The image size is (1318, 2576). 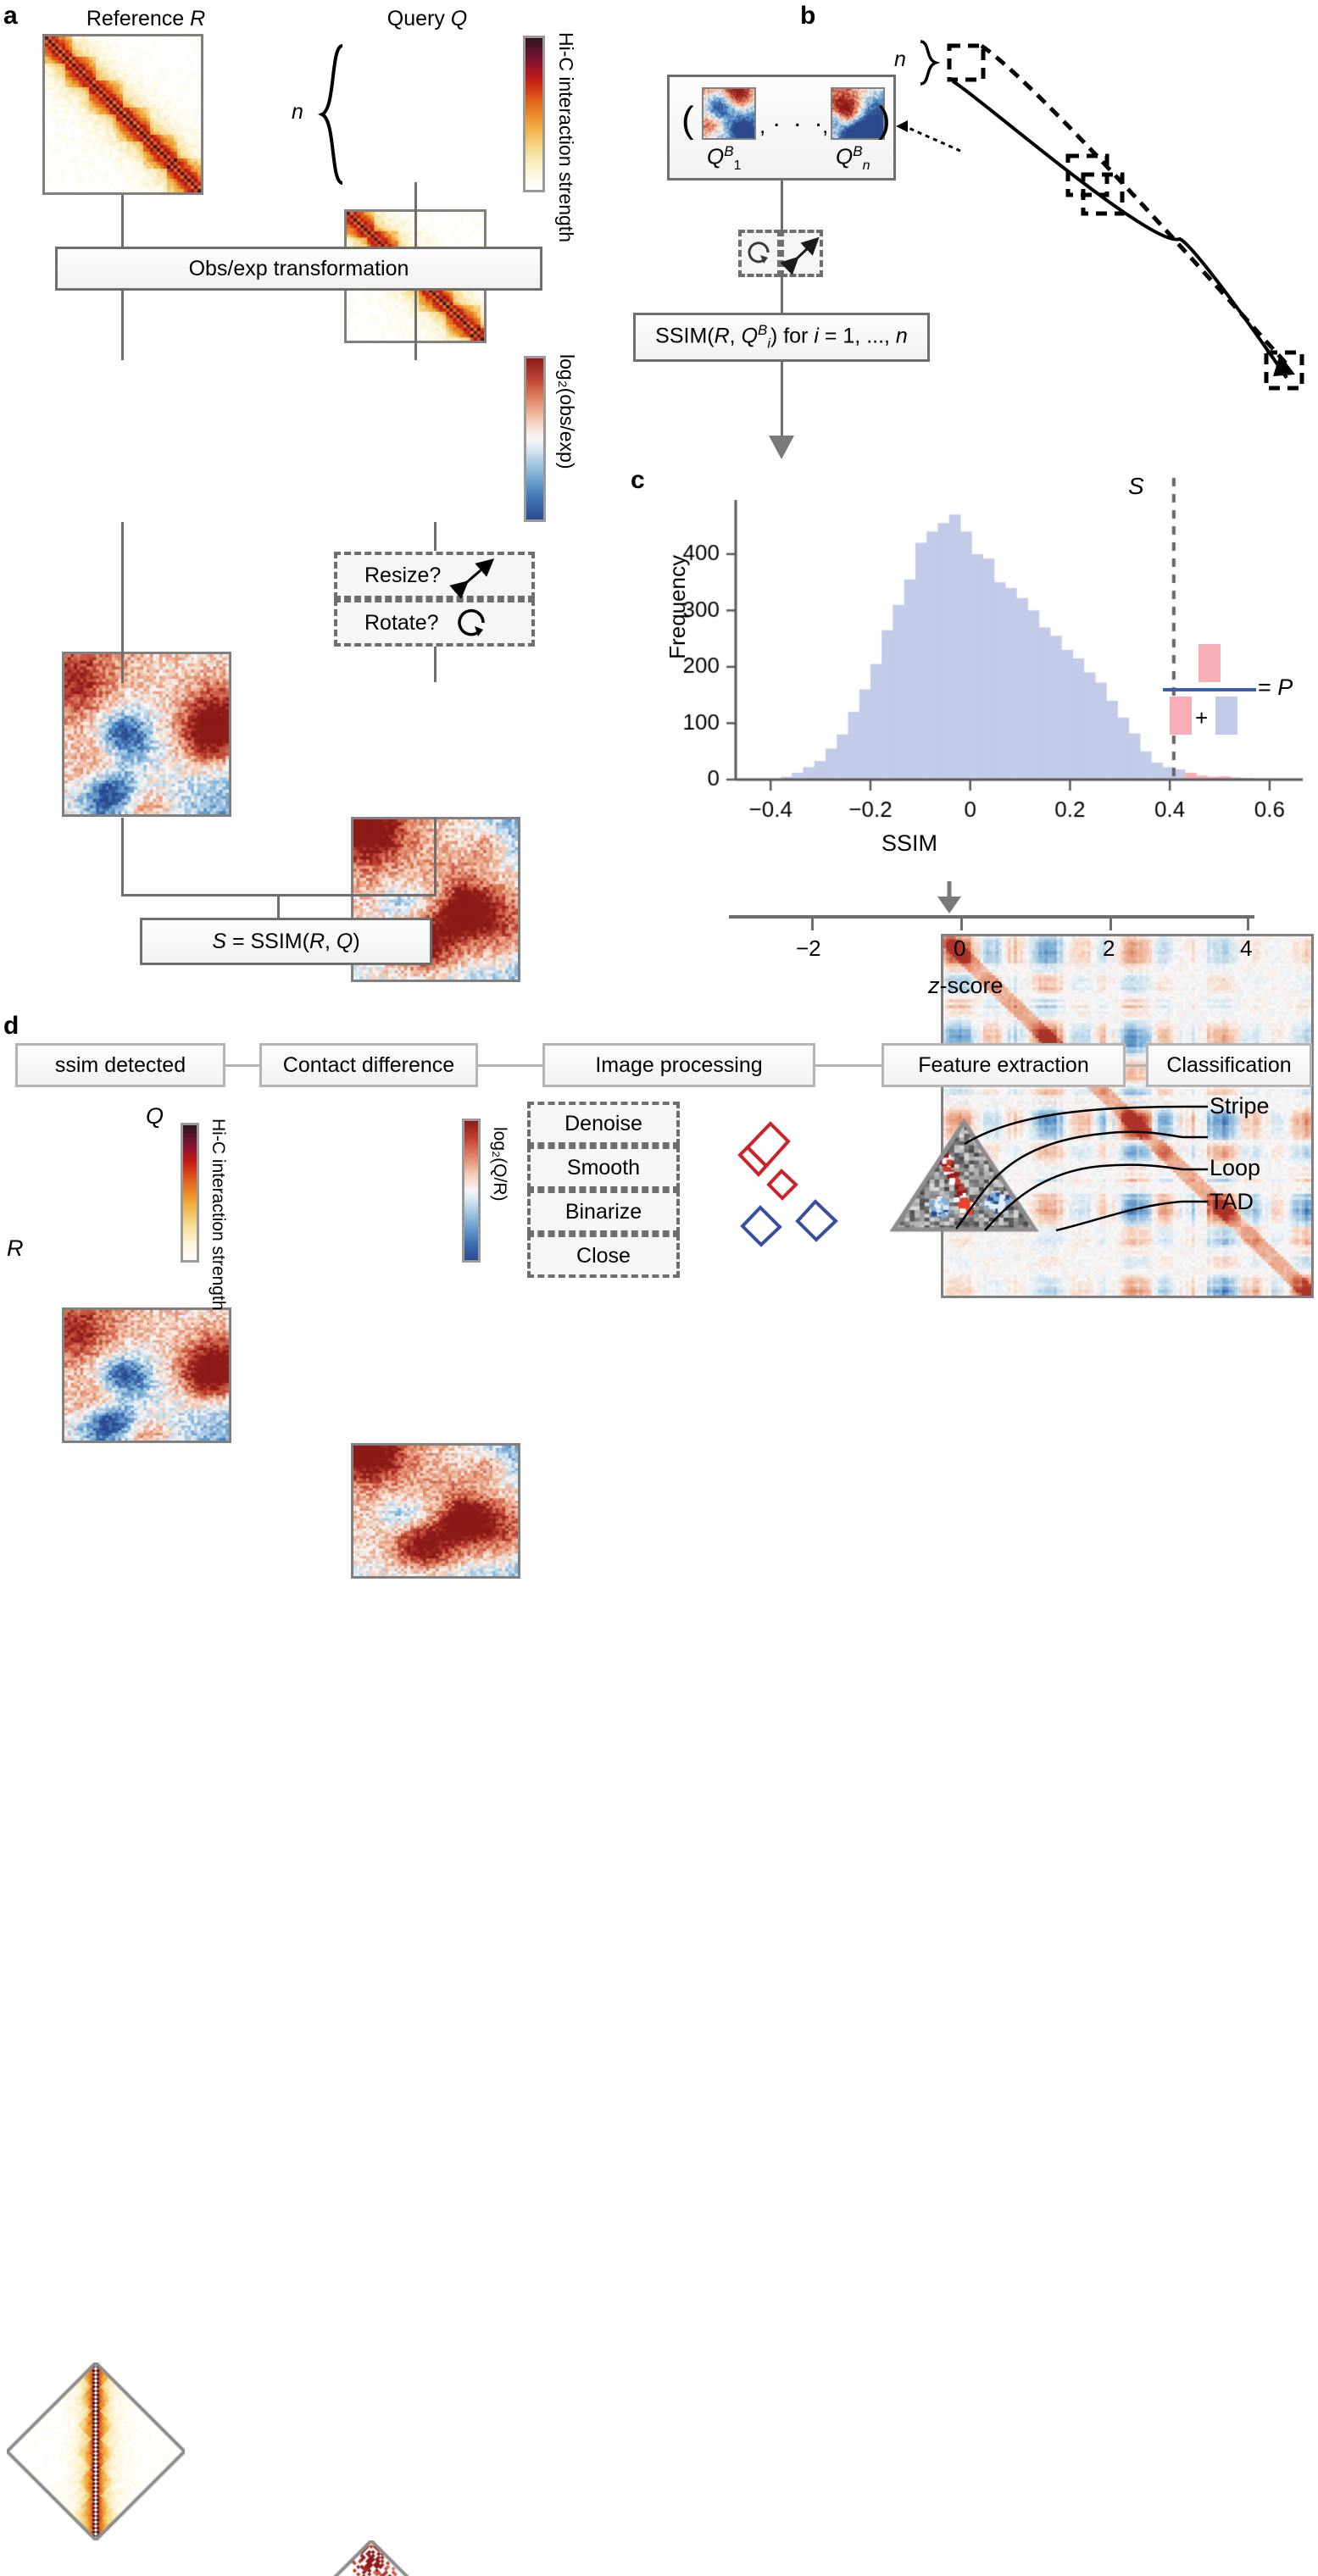 I want to click on rotate-label: Rotate?, so click(x=401, y=622).